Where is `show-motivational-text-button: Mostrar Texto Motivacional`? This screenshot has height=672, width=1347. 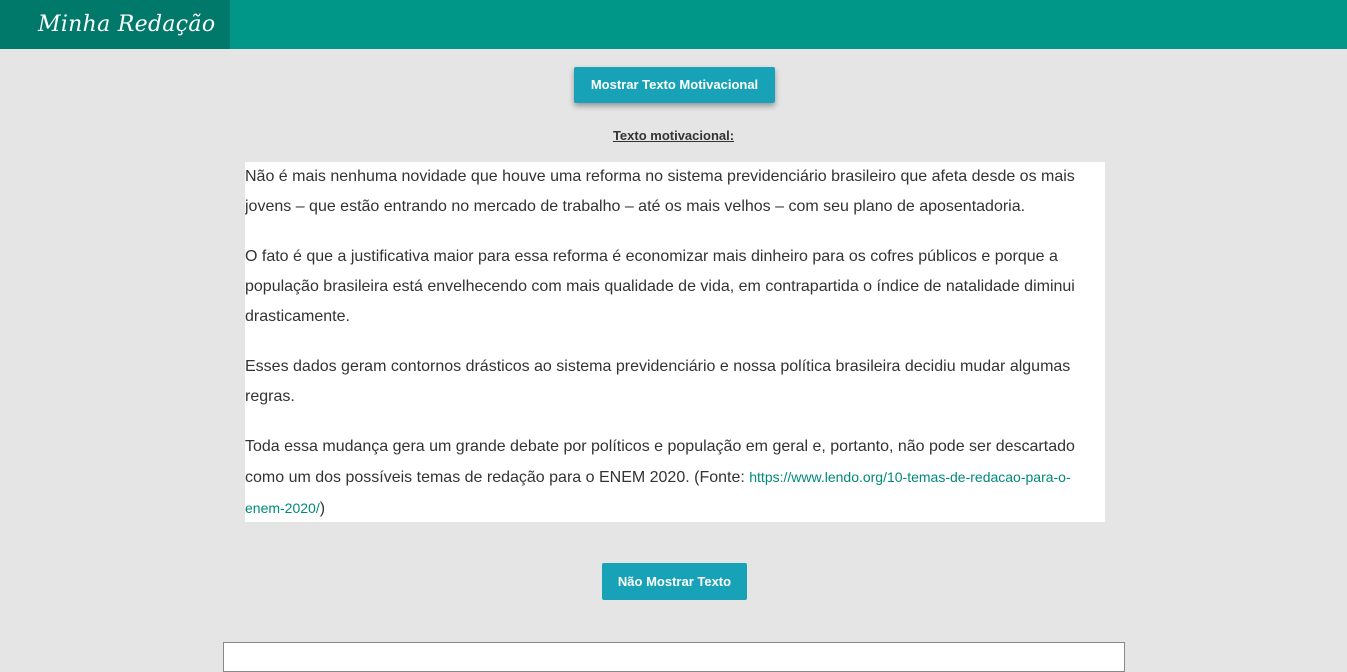 show-motivational-text-button: Mostrar Texto Motivacional is located at coordinates (674, 85).